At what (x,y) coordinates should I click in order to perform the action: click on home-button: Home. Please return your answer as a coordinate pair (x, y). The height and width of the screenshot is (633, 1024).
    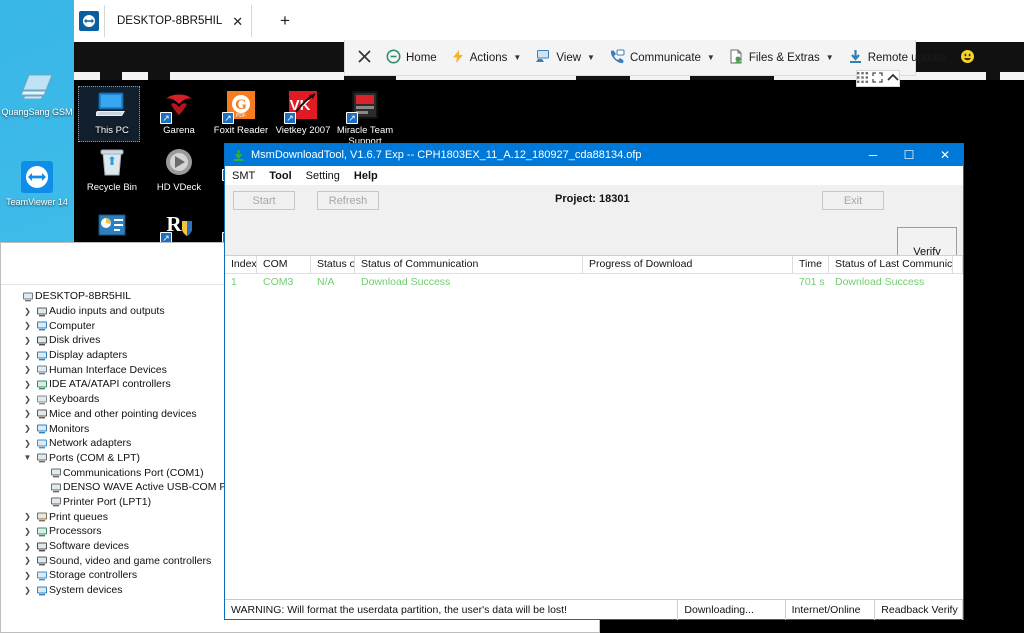
    Looking at the image, I should click on (411, 58).